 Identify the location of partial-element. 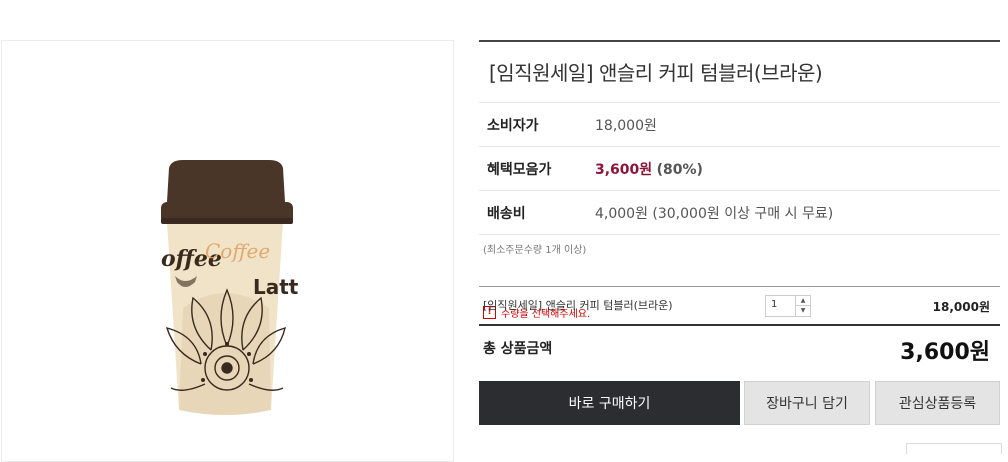
(954, 448).